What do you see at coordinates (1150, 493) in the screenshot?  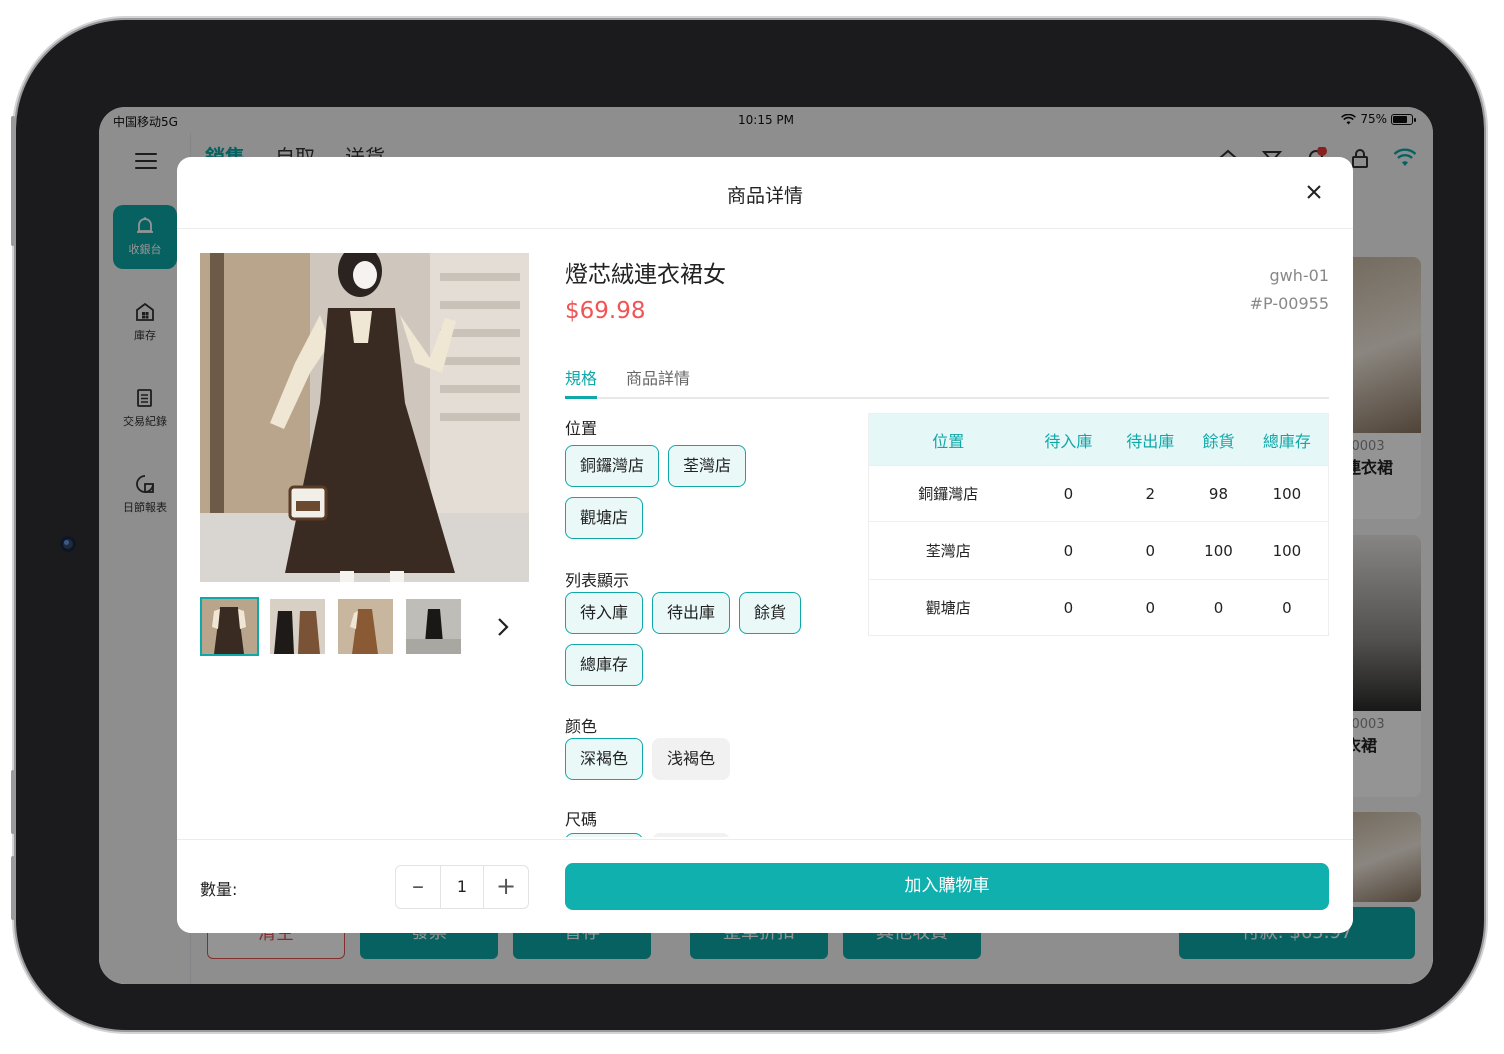 I see `table-cell: 2` at bounding box center [1150, 493].